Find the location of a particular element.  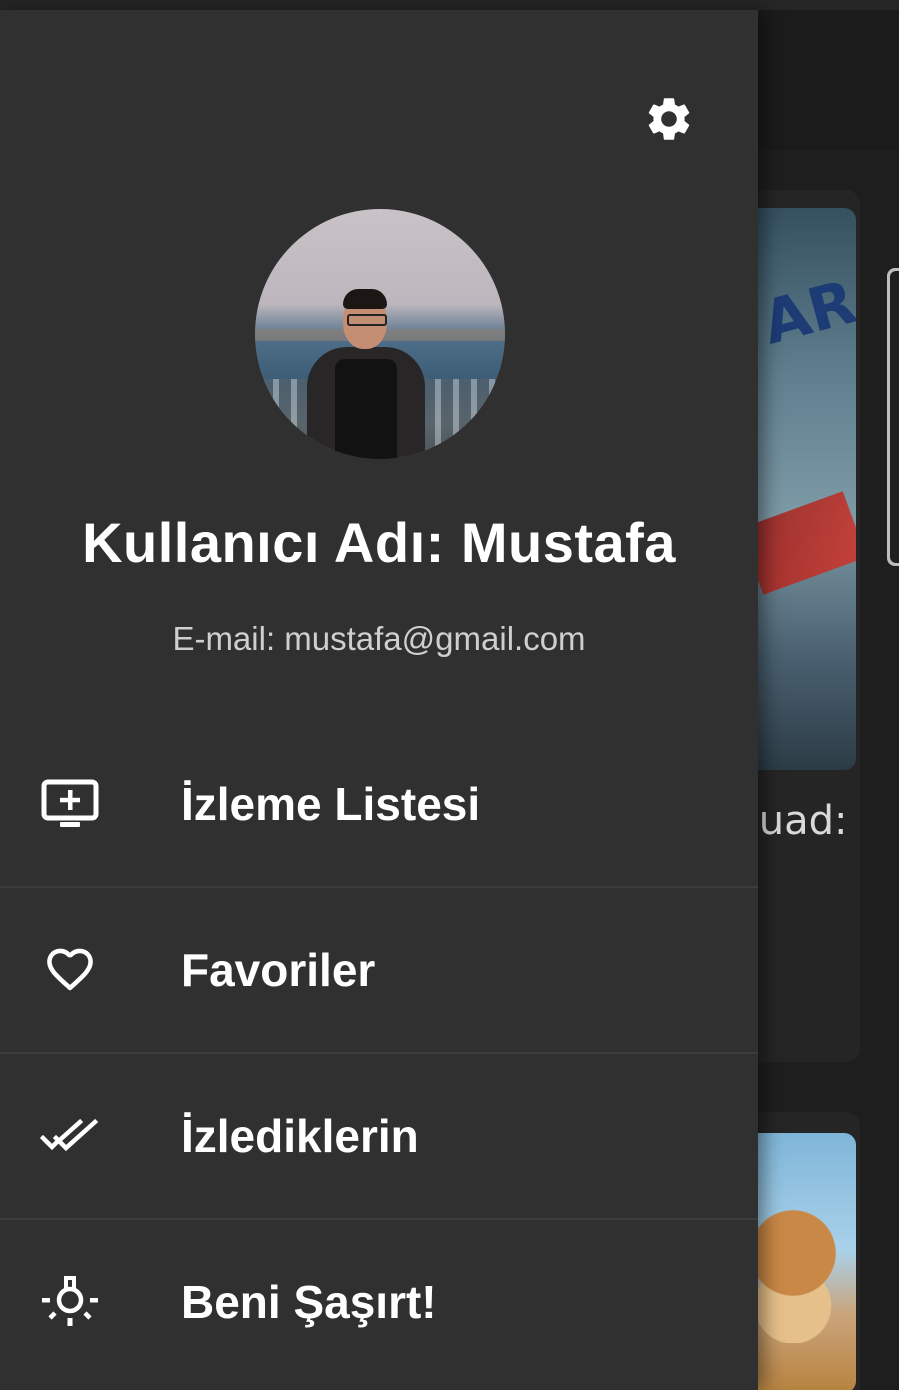

add-to-list-tv-icon is located at coordinates (70, 804).